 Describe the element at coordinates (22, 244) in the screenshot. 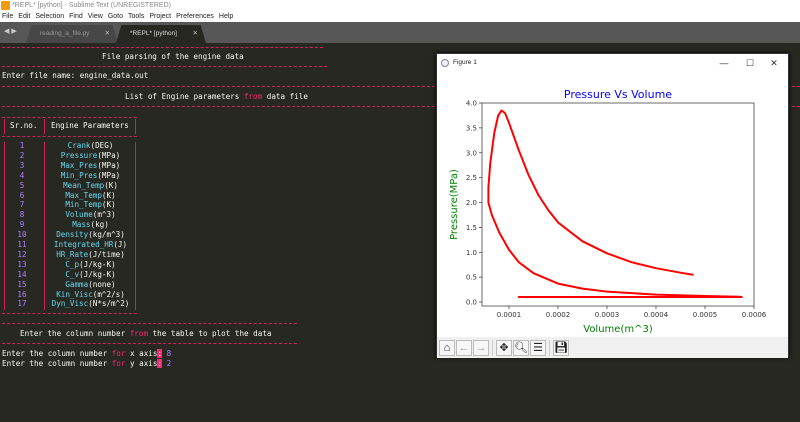

I see `row-number: 11` at that location.